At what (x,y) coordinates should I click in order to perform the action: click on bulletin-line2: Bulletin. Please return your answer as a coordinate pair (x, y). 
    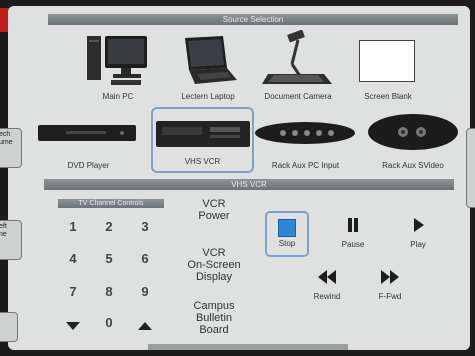
    Looking at the image, I should click on (214, 318).